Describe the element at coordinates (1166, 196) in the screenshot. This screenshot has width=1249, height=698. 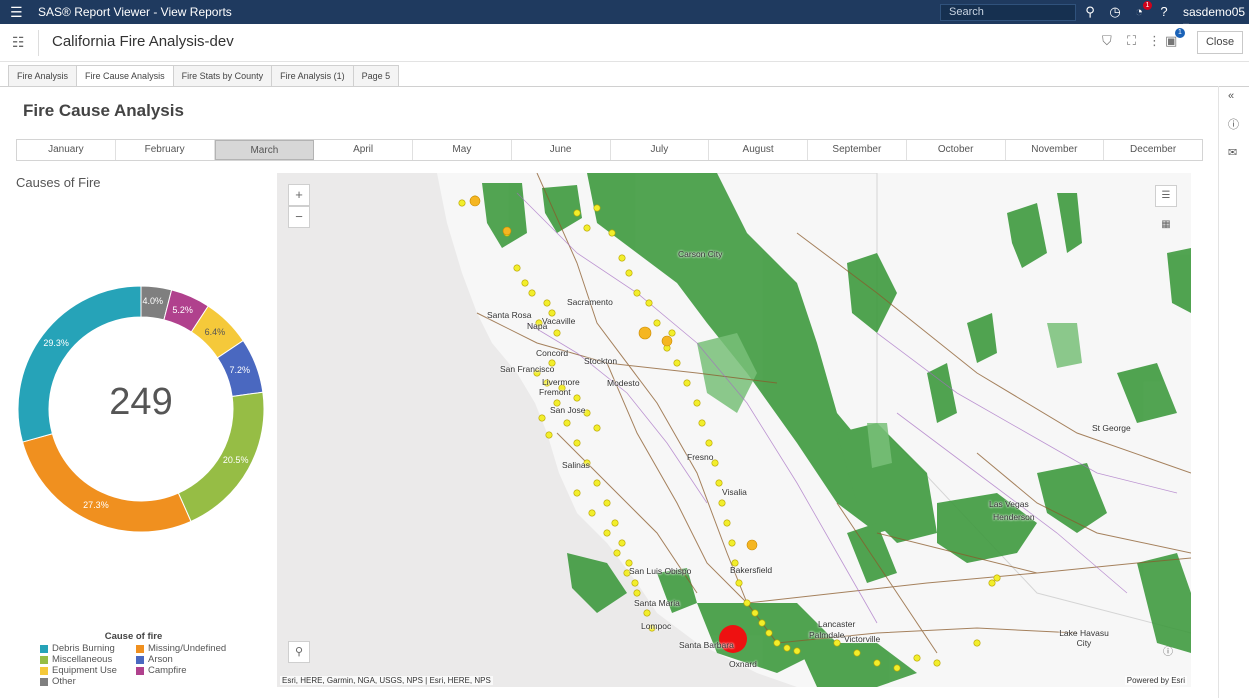
I see `map-legend-icon: ☰` at that location.